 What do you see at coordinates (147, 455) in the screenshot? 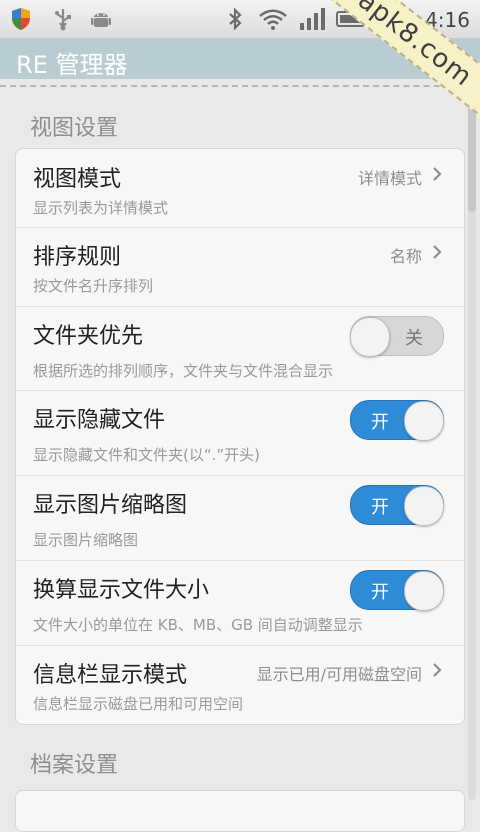
I see `setting-subtitle: 显示隐藏文件和文件夹(以“.”开头)` at bounding box center [147, 455].